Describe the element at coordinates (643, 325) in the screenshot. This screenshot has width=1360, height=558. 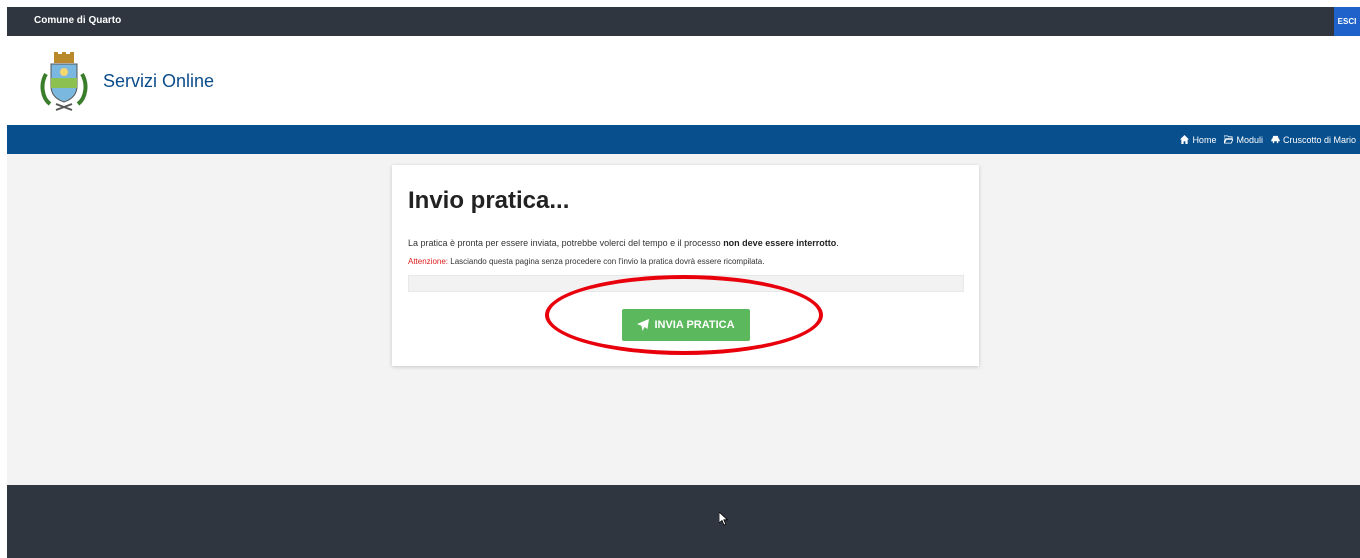
I see `paper-plane-icon` at that location.